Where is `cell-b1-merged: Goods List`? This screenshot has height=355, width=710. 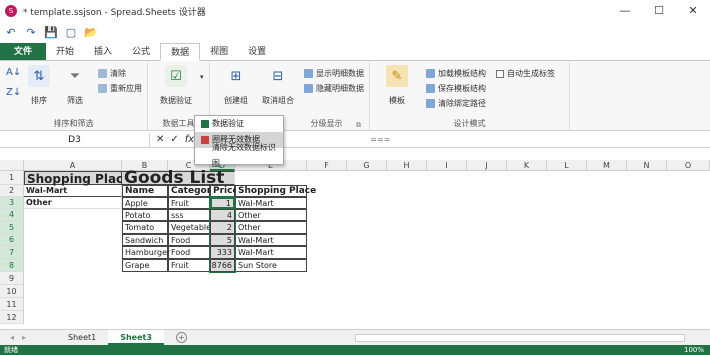
cell-b1-merged: Goods List is located at coordinates (178, 178).